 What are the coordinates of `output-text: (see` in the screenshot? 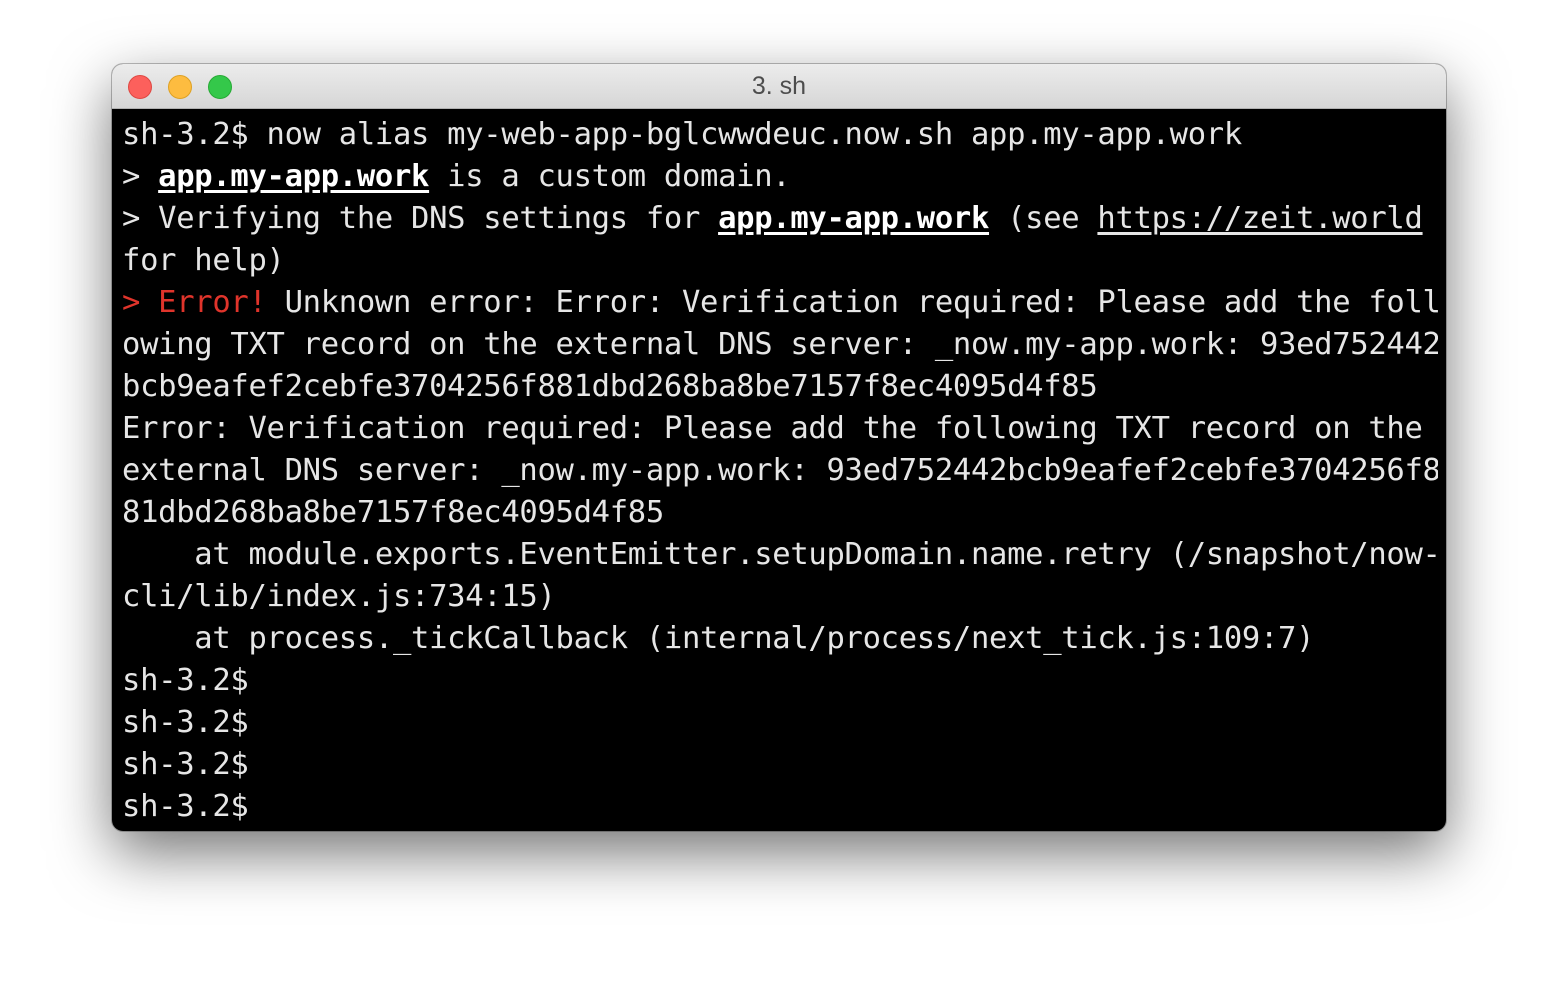 It's located at (1043, 218).